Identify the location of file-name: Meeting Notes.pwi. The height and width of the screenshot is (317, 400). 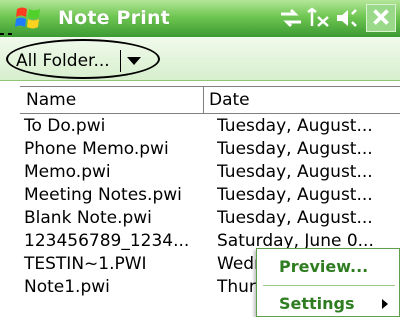
(103, 195).